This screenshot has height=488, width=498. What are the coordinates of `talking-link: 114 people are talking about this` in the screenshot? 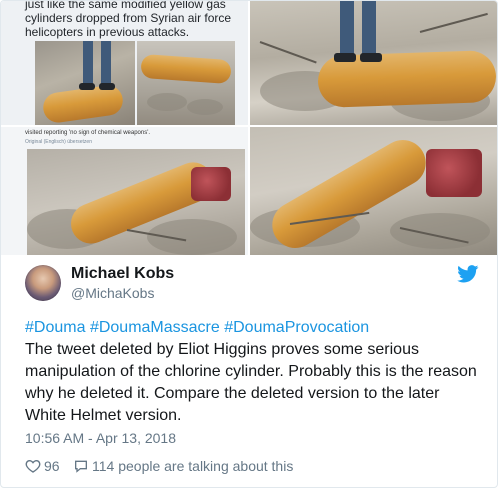 It's located at (183, 466).